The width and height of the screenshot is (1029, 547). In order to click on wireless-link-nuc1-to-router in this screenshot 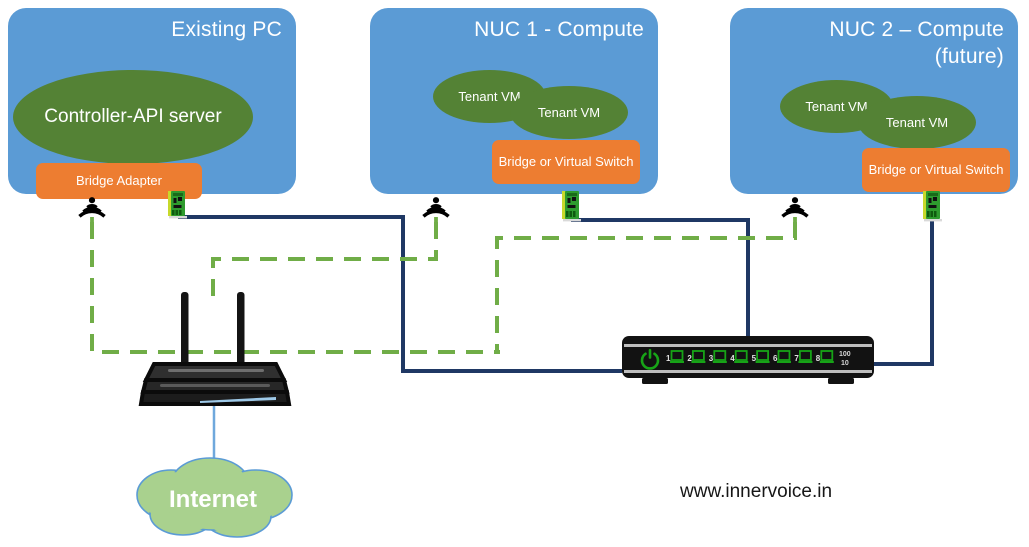, I will do `click(324, 261)`.